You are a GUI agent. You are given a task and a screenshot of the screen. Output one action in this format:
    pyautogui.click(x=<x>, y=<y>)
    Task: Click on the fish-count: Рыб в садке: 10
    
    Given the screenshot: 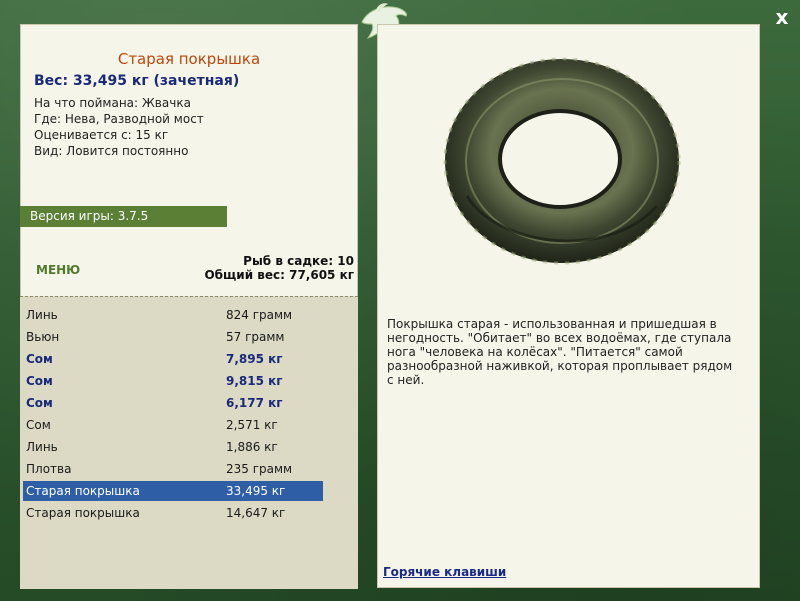 What is the action you would take?
    pyautogui.click(x=298, y=261)
    